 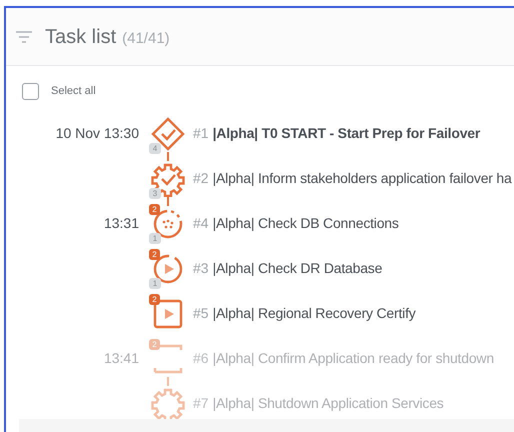 What do you see at coordinates (155, 148) in the screenshot?
I see `count-badge: 4` at bounding box center [155, 148].